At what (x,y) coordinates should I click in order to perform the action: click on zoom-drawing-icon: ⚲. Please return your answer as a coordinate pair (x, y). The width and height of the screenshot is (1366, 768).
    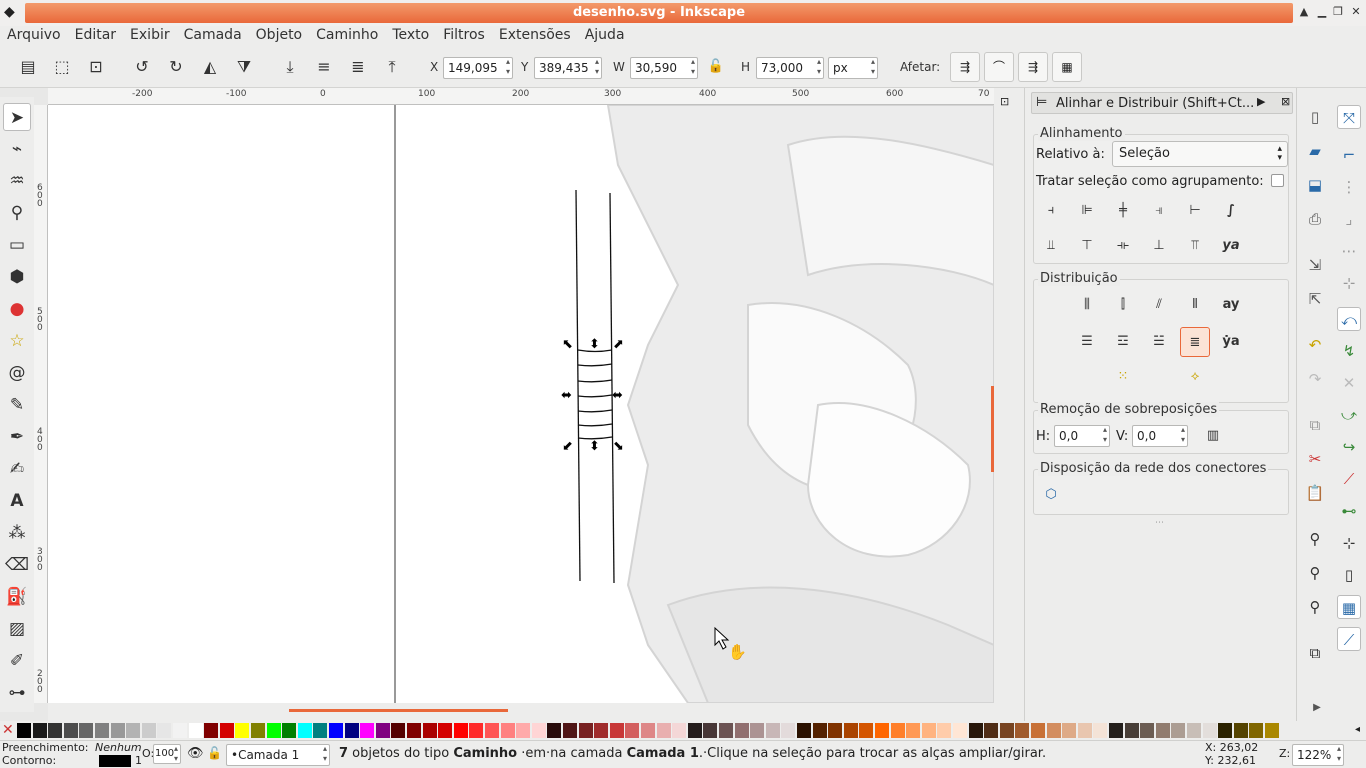
    Looking at the image, I should click on (1315, 573).